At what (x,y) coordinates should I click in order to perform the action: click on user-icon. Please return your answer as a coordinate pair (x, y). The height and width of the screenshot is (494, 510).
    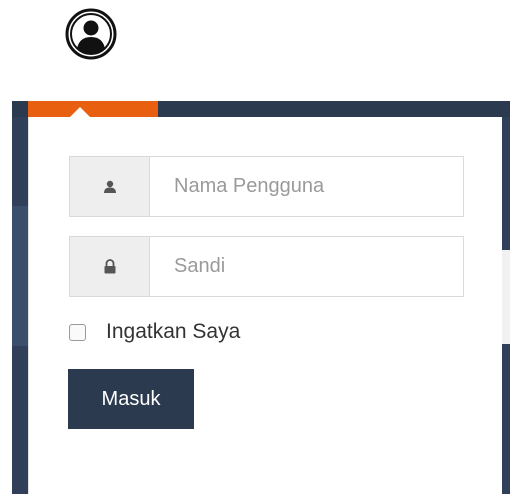
    Looking at the image, I should click on (110, 186).